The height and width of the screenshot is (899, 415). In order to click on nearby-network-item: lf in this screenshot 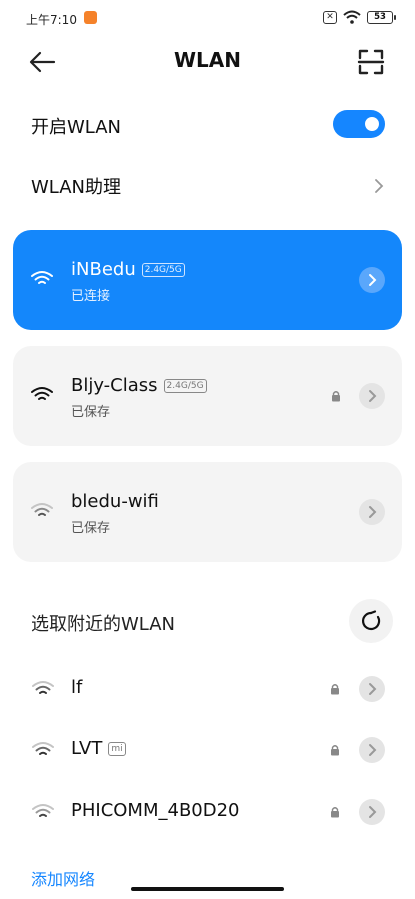, I will do `click(207, 689)`.